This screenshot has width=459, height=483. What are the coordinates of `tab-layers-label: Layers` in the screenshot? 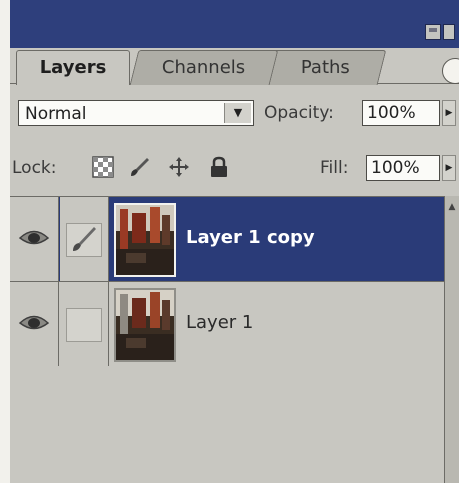 It's located at (73, 67).